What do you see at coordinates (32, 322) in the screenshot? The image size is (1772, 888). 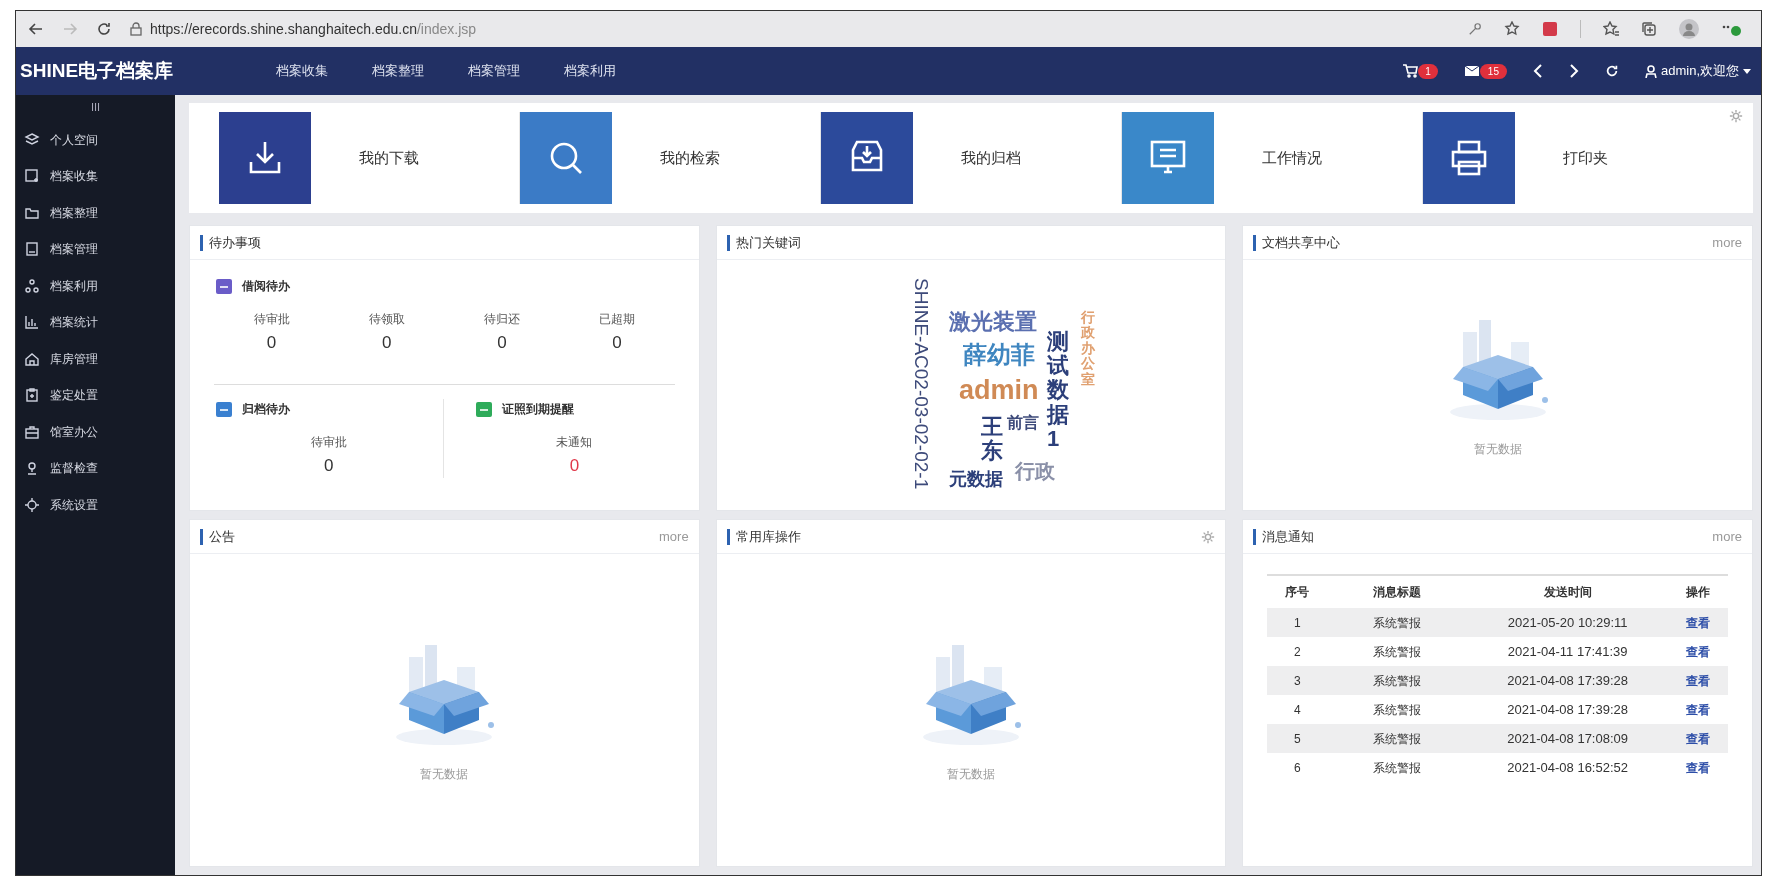 I see `chart-icon` at bounding box center [32, 322].